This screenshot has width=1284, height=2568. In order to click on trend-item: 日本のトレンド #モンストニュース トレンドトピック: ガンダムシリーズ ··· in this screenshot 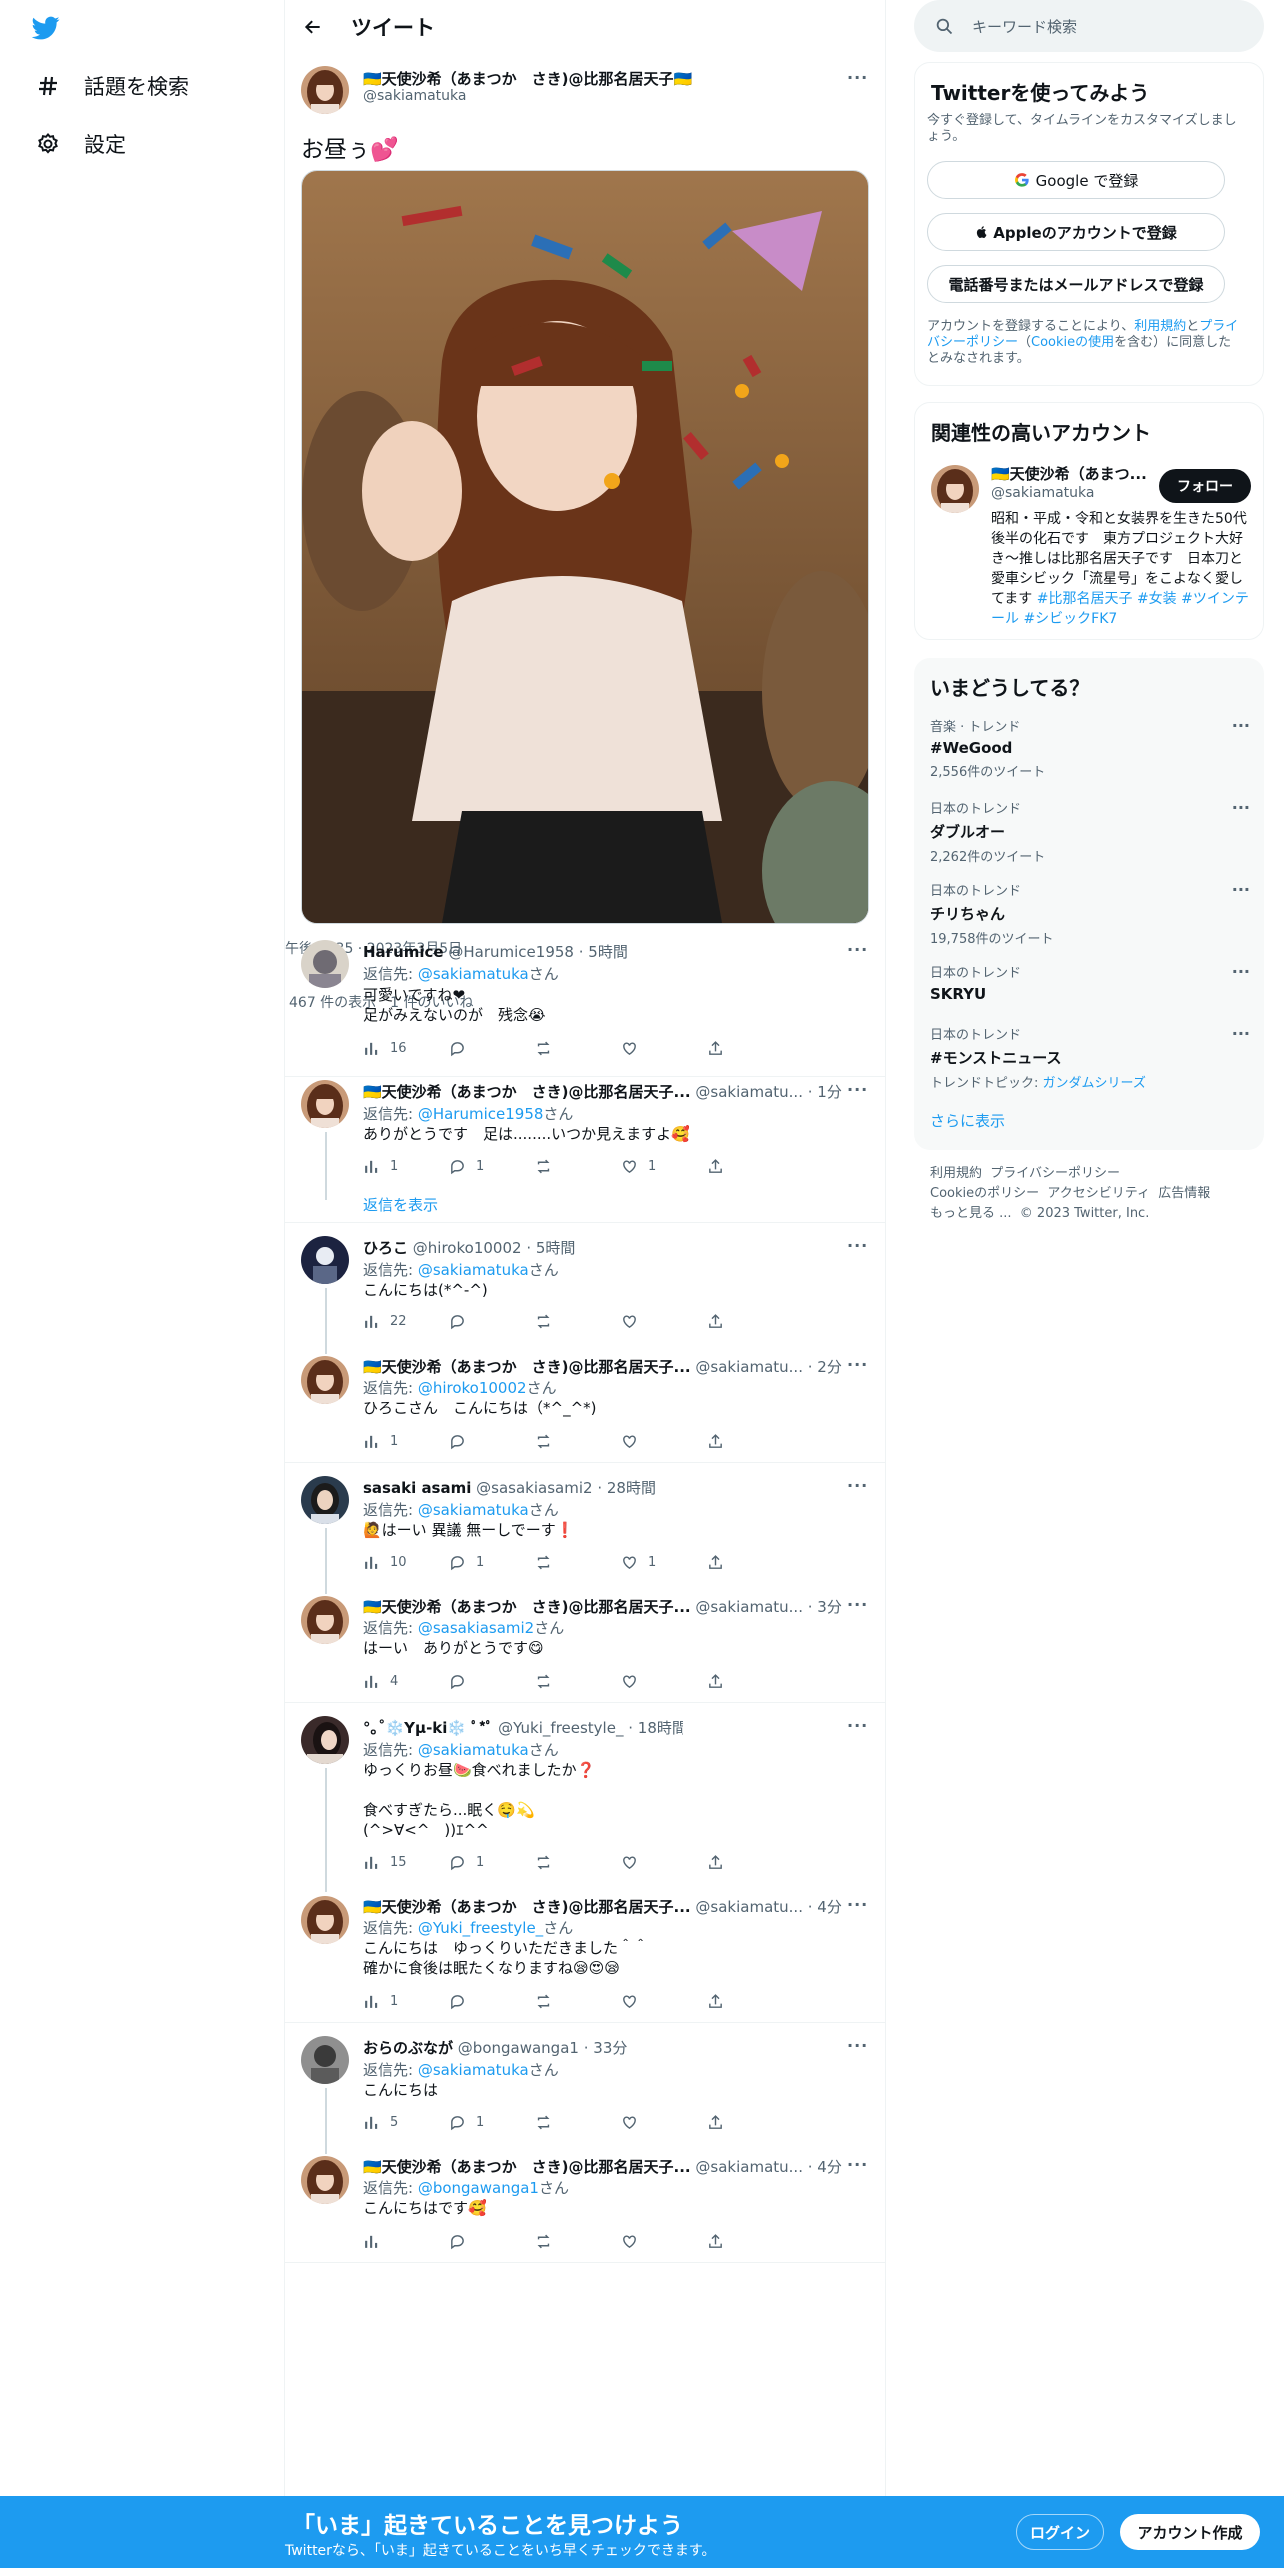, I will do `click(1090, 1057)`.